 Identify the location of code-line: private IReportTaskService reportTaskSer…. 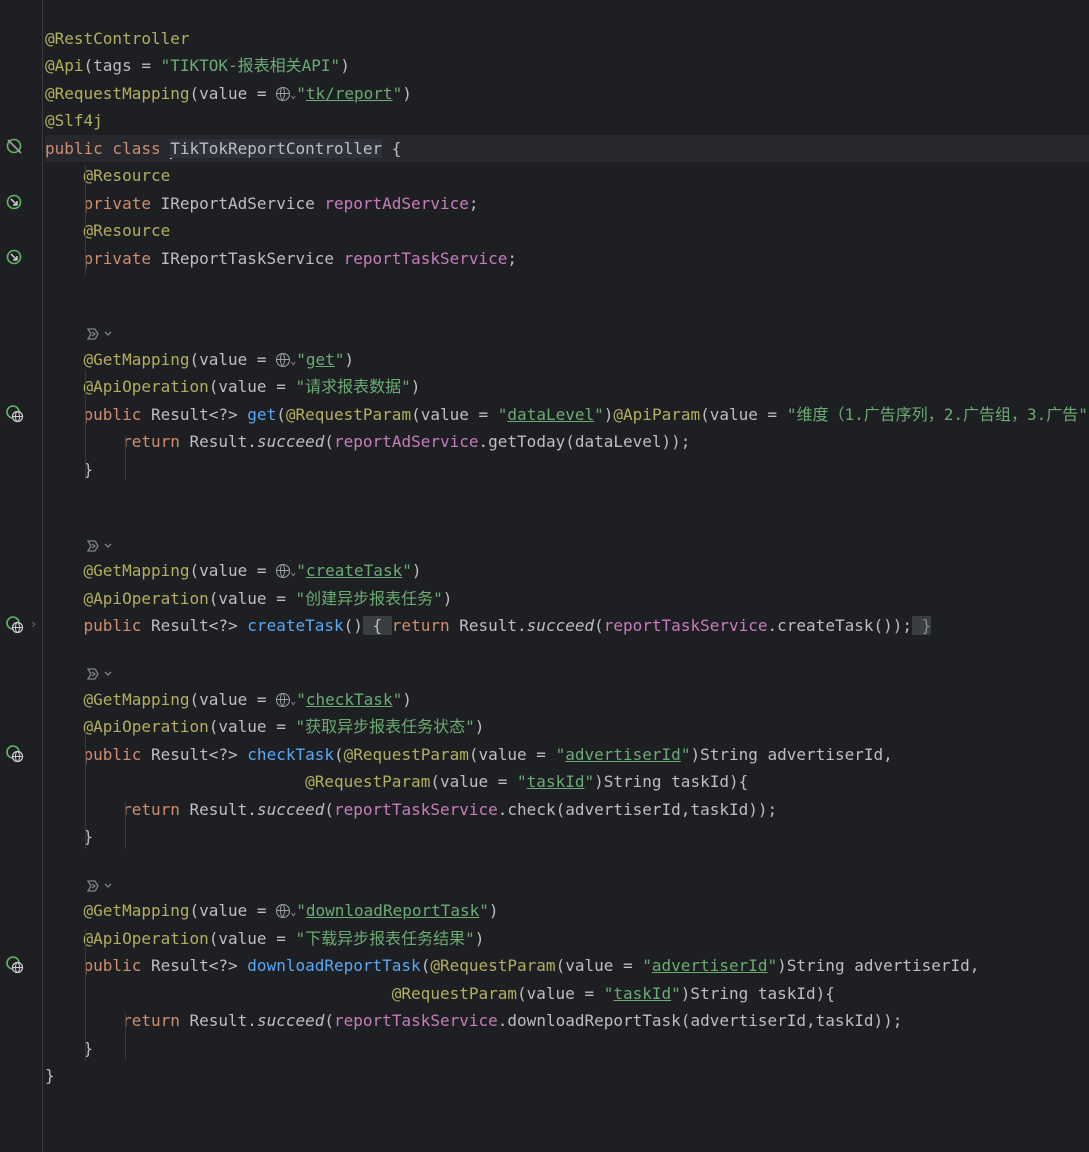
(567, 258).